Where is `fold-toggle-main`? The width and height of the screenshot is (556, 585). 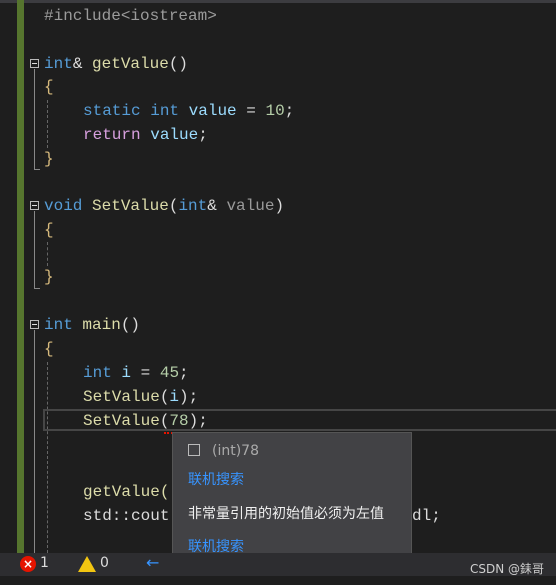 fold-toggle-main is located at coordinates (34, 324).